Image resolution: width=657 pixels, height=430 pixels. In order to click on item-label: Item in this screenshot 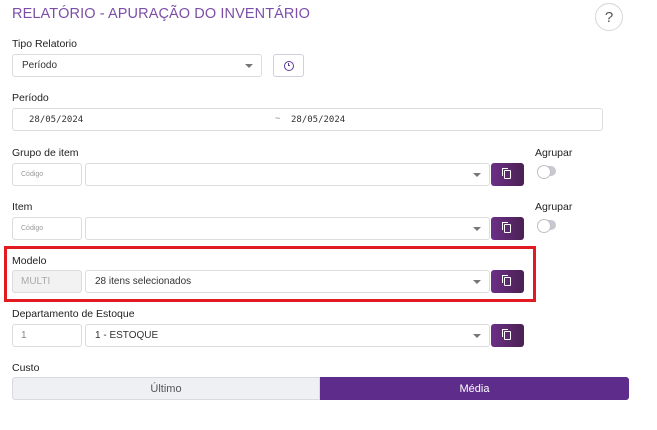, I will do `click(22, 207)`.